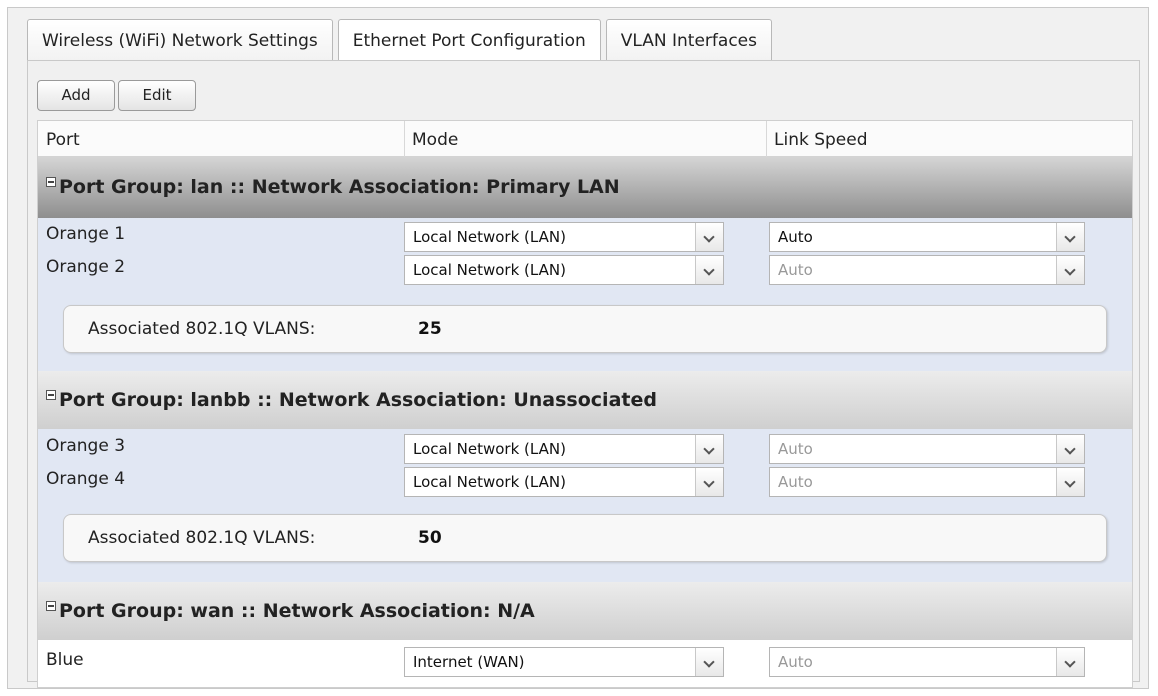  What do you see at coordinates (585, 140) in the screenshot?
I see `grid-header: Port Mode Link Speed` at bounding box center [585, 140].